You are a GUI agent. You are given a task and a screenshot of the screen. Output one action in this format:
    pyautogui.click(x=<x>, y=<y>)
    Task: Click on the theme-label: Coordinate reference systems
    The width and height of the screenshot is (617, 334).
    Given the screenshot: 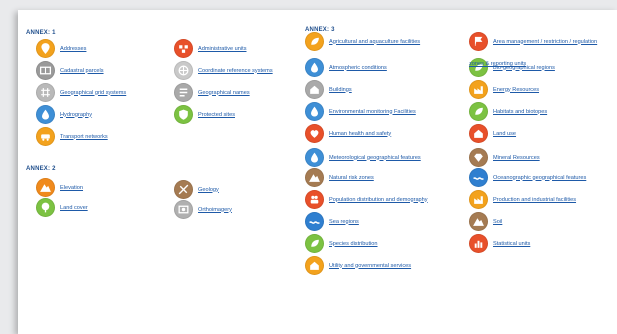 What is the action you would take?
    pyautogui.click(x=235, y=70)
    